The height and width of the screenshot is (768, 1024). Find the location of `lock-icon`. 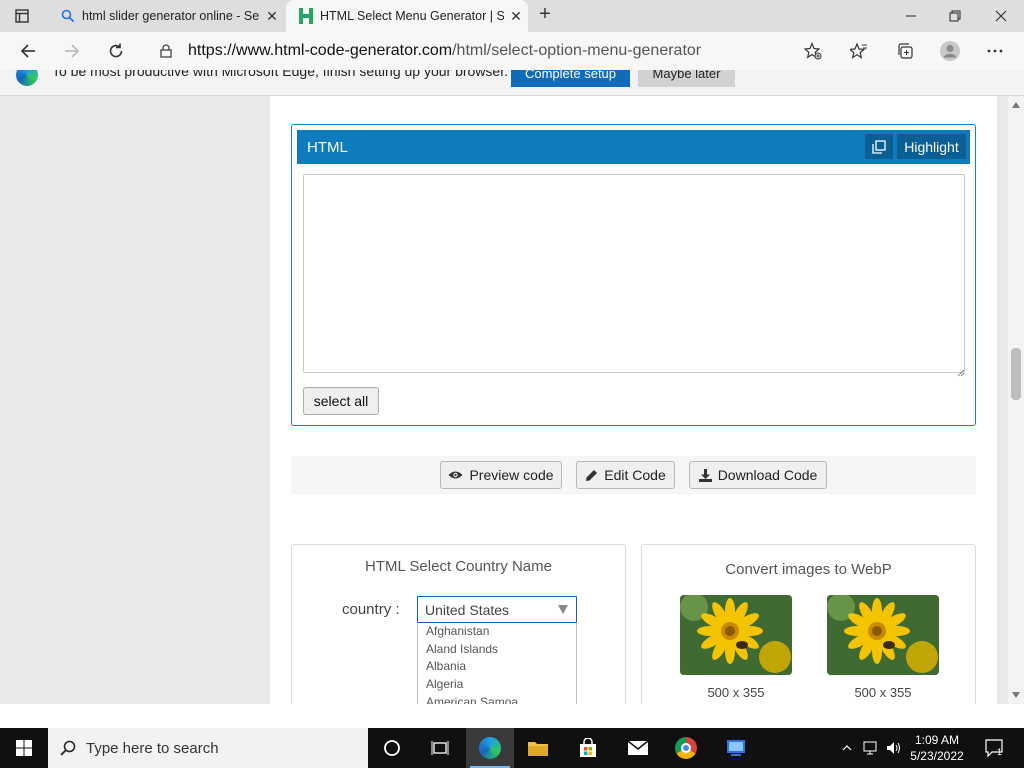

lock-icon is located at coordinates (166, 51).